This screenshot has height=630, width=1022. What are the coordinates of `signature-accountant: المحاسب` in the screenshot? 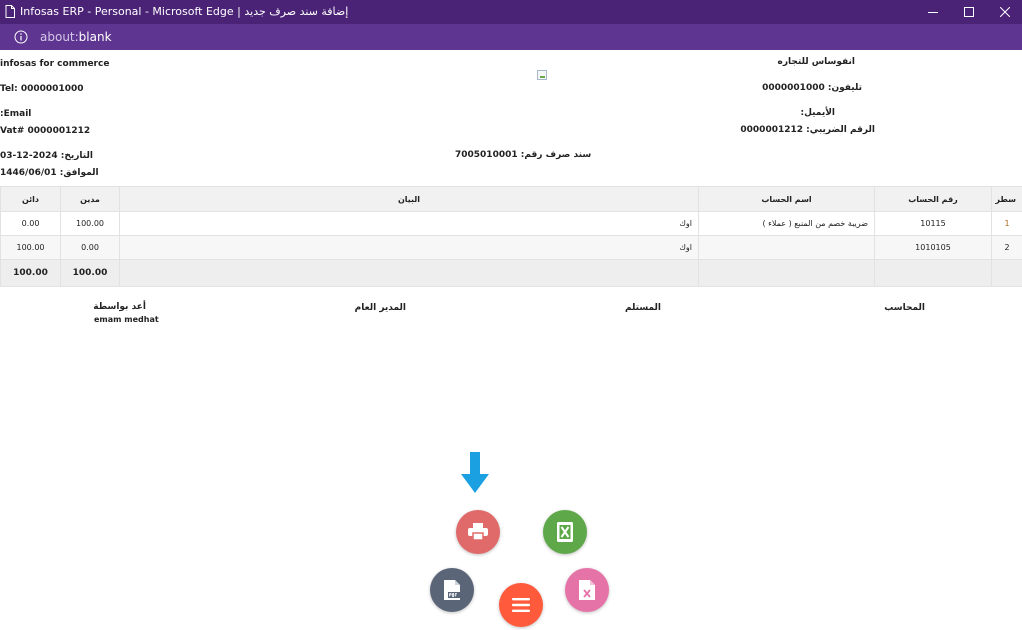 It's located at (904, 308).